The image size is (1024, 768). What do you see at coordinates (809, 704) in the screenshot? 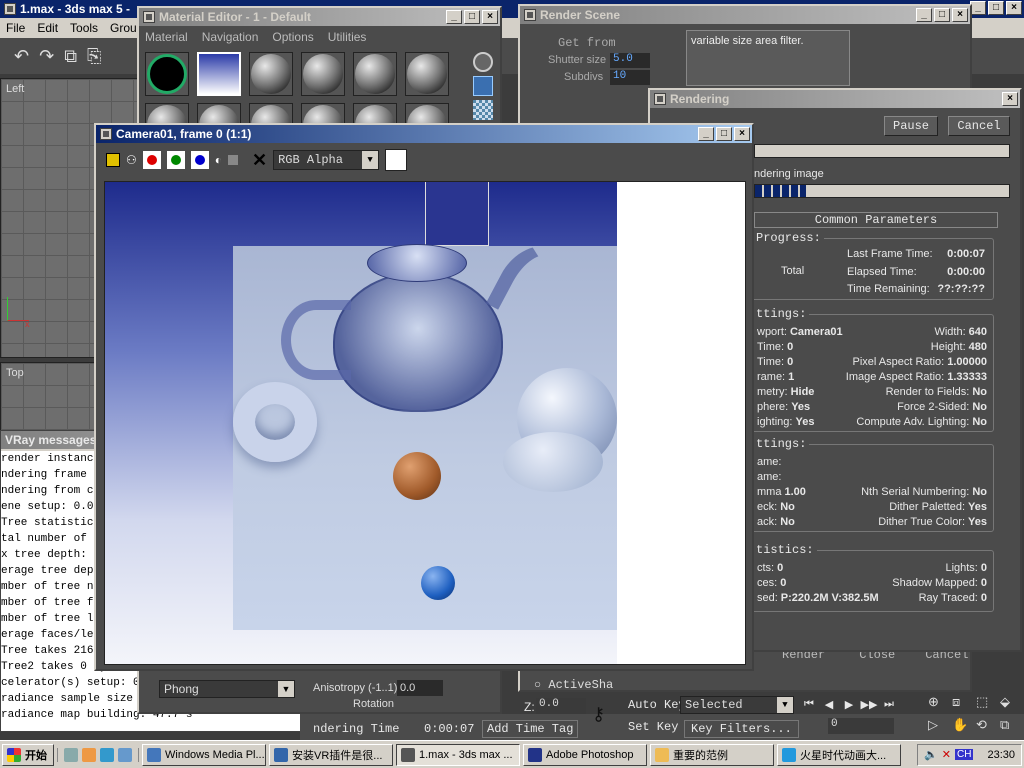
I see `goto-start-icon: ⏮` at bounding box center [809, 704].